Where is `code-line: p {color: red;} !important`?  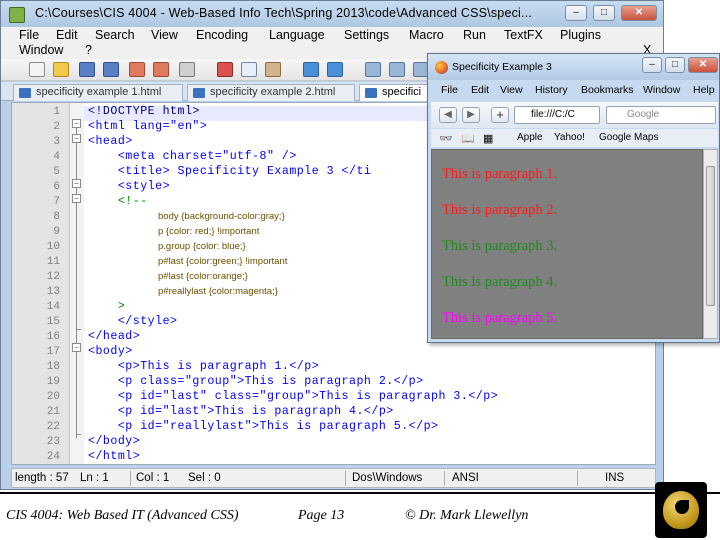
code-line: p {color: red;} !important is located at coordinates (209, 231).